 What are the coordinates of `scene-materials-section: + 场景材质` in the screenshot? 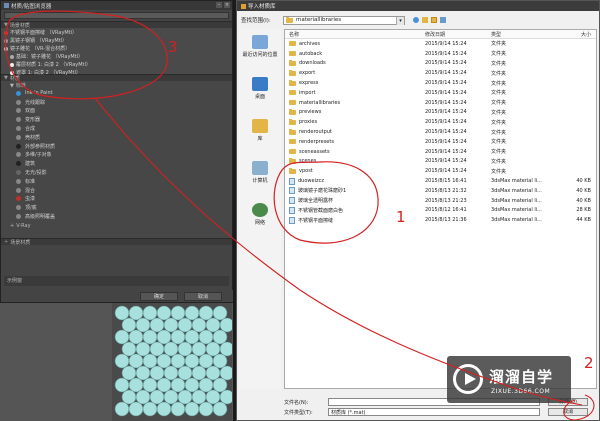 It's located at (116, 242).